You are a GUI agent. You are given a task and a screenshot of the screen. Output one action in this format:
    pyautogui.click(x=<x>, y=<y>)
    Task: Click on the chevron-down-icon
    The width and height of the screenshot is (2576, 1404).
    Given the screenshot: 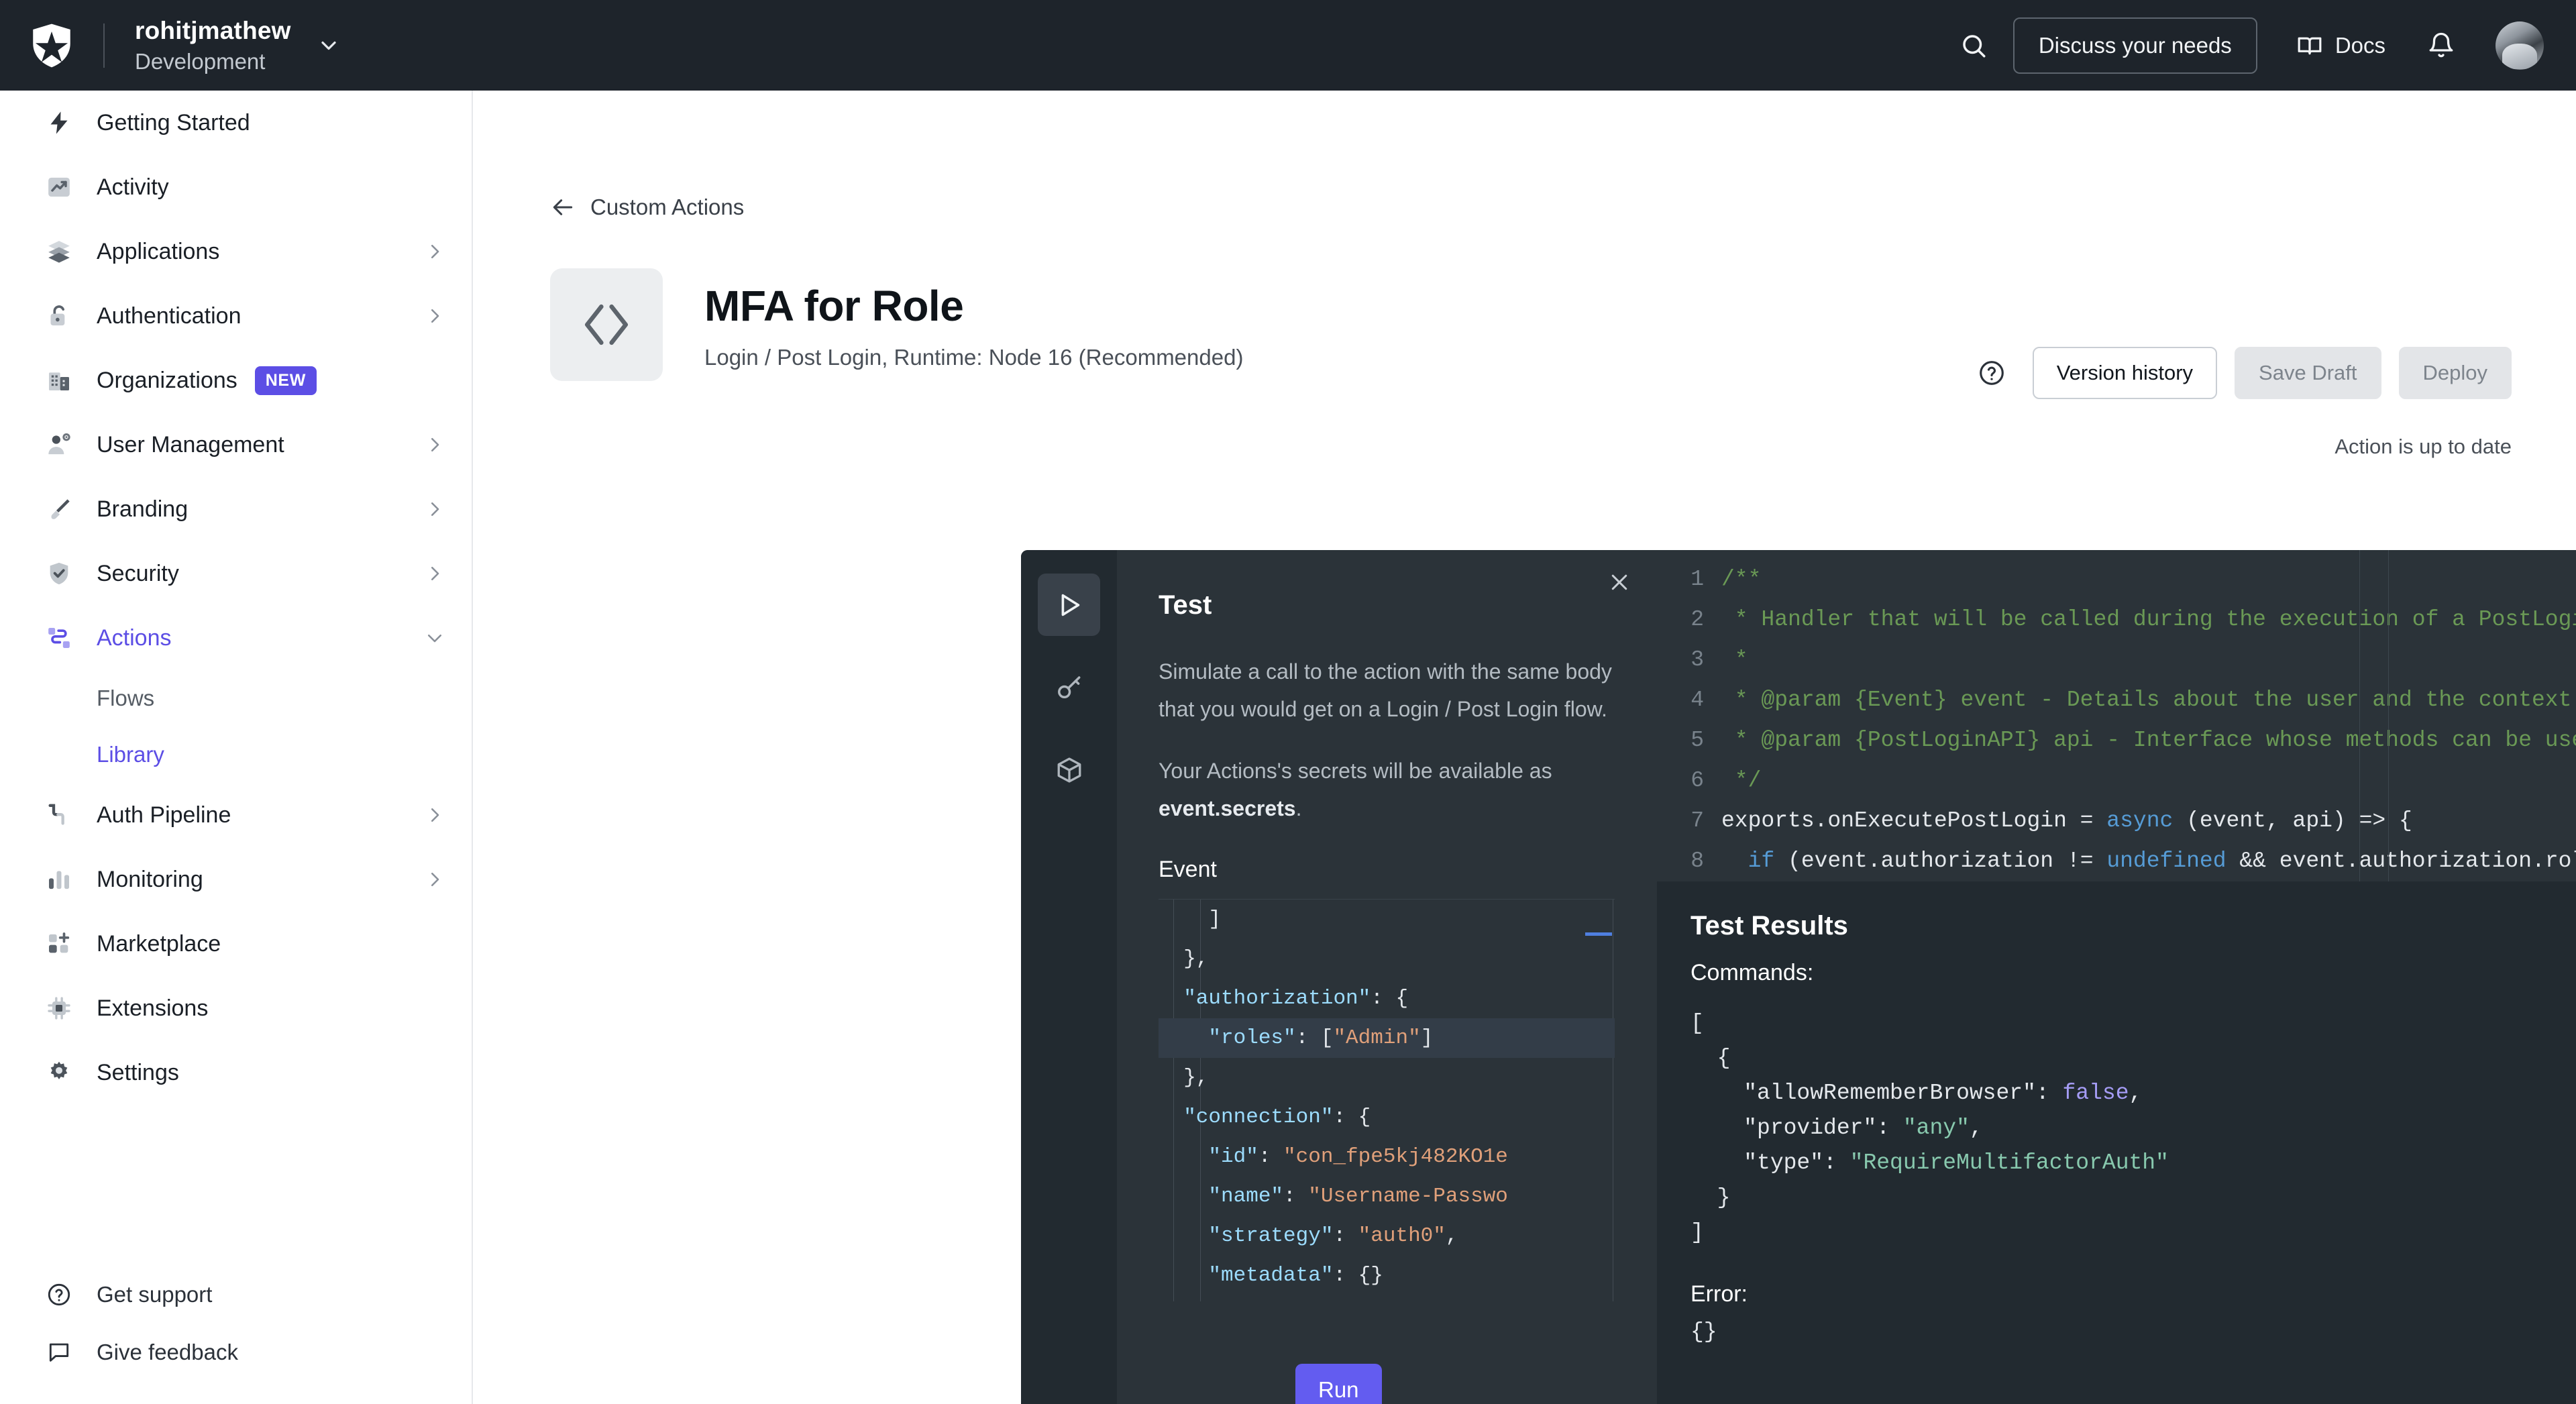 What is the action you would take?
    pyautogui.click(x=329, y=46)
    